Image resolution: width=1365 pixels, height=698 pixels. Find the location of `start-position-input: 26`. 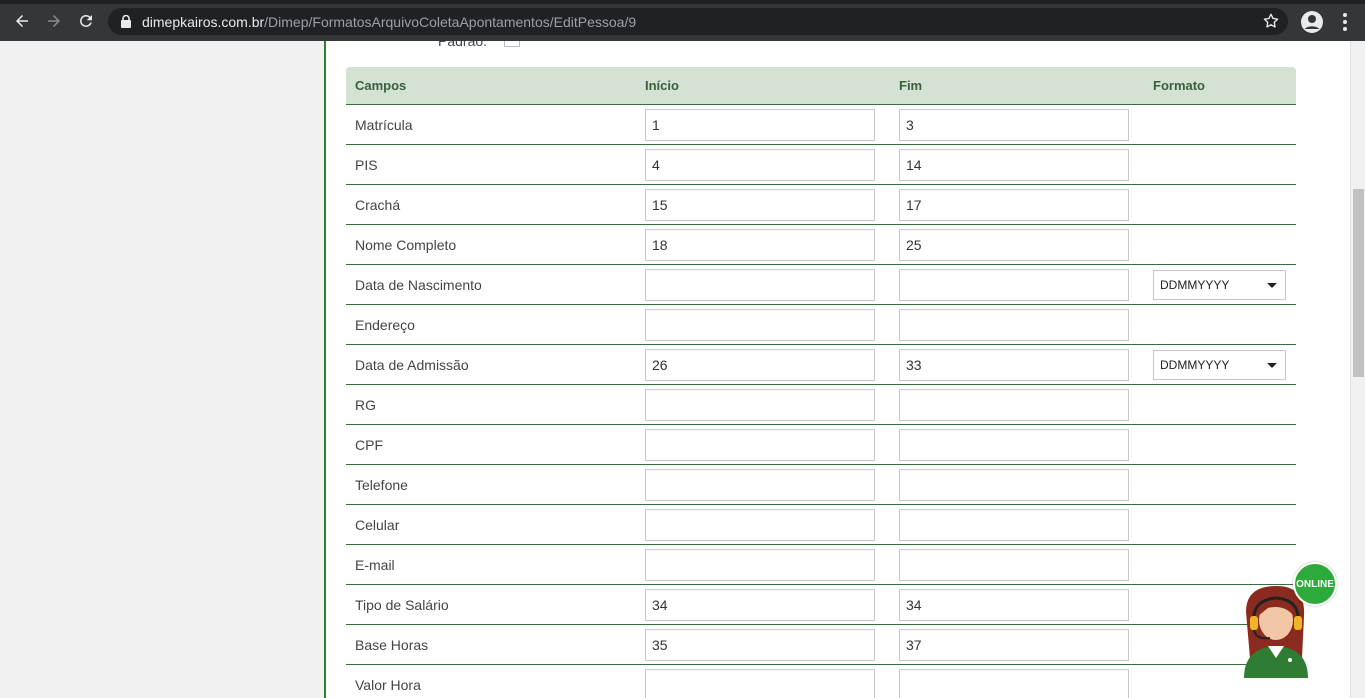

start-position-input: 26 is located at coordinates (760, 365).